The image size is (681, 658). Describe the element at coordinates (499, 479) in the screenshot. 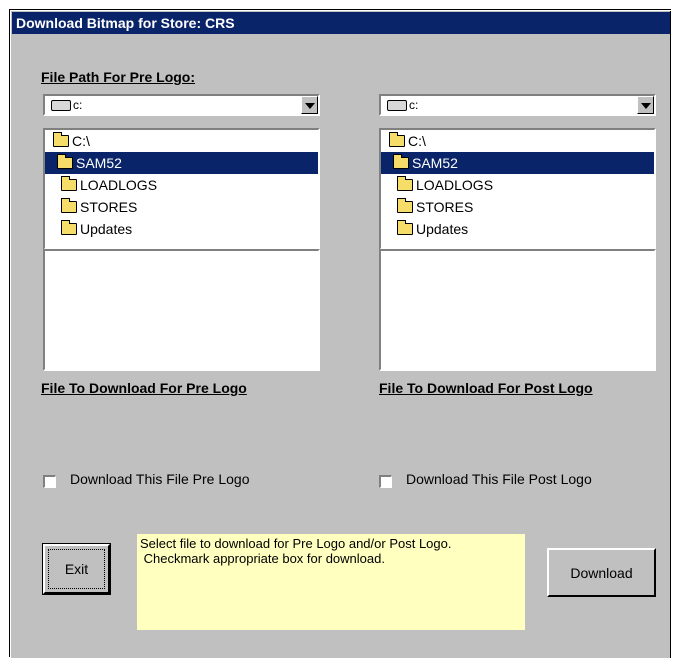

I see `post-logo-checkbox-label: Download This File Post Logo` at that location.